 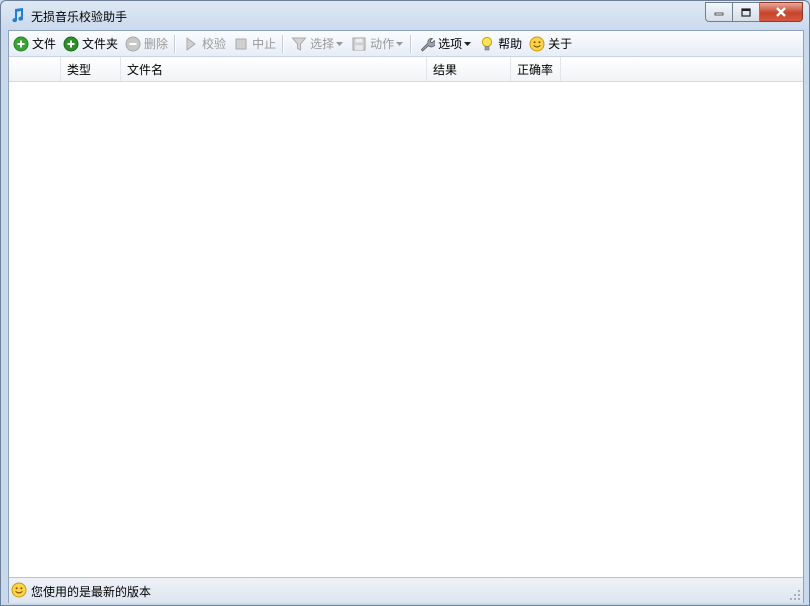 I want to click on options-dropdown-arrow, so click(x=467, y=44).